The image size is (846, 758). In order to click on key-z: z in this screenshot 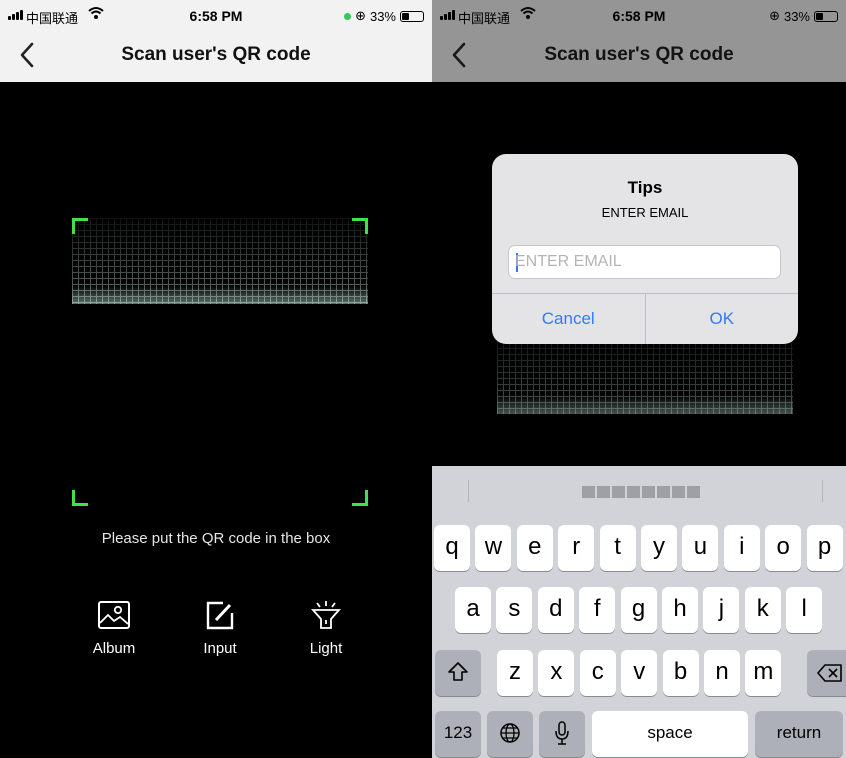, I will do `click(515, 673)`.